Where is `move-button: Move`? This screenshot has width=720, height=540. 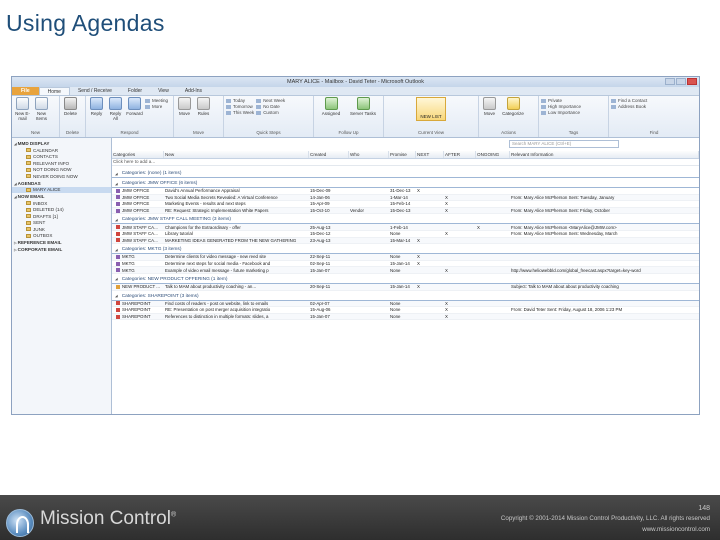
move-button: Move is located at coordinates (184, 113).